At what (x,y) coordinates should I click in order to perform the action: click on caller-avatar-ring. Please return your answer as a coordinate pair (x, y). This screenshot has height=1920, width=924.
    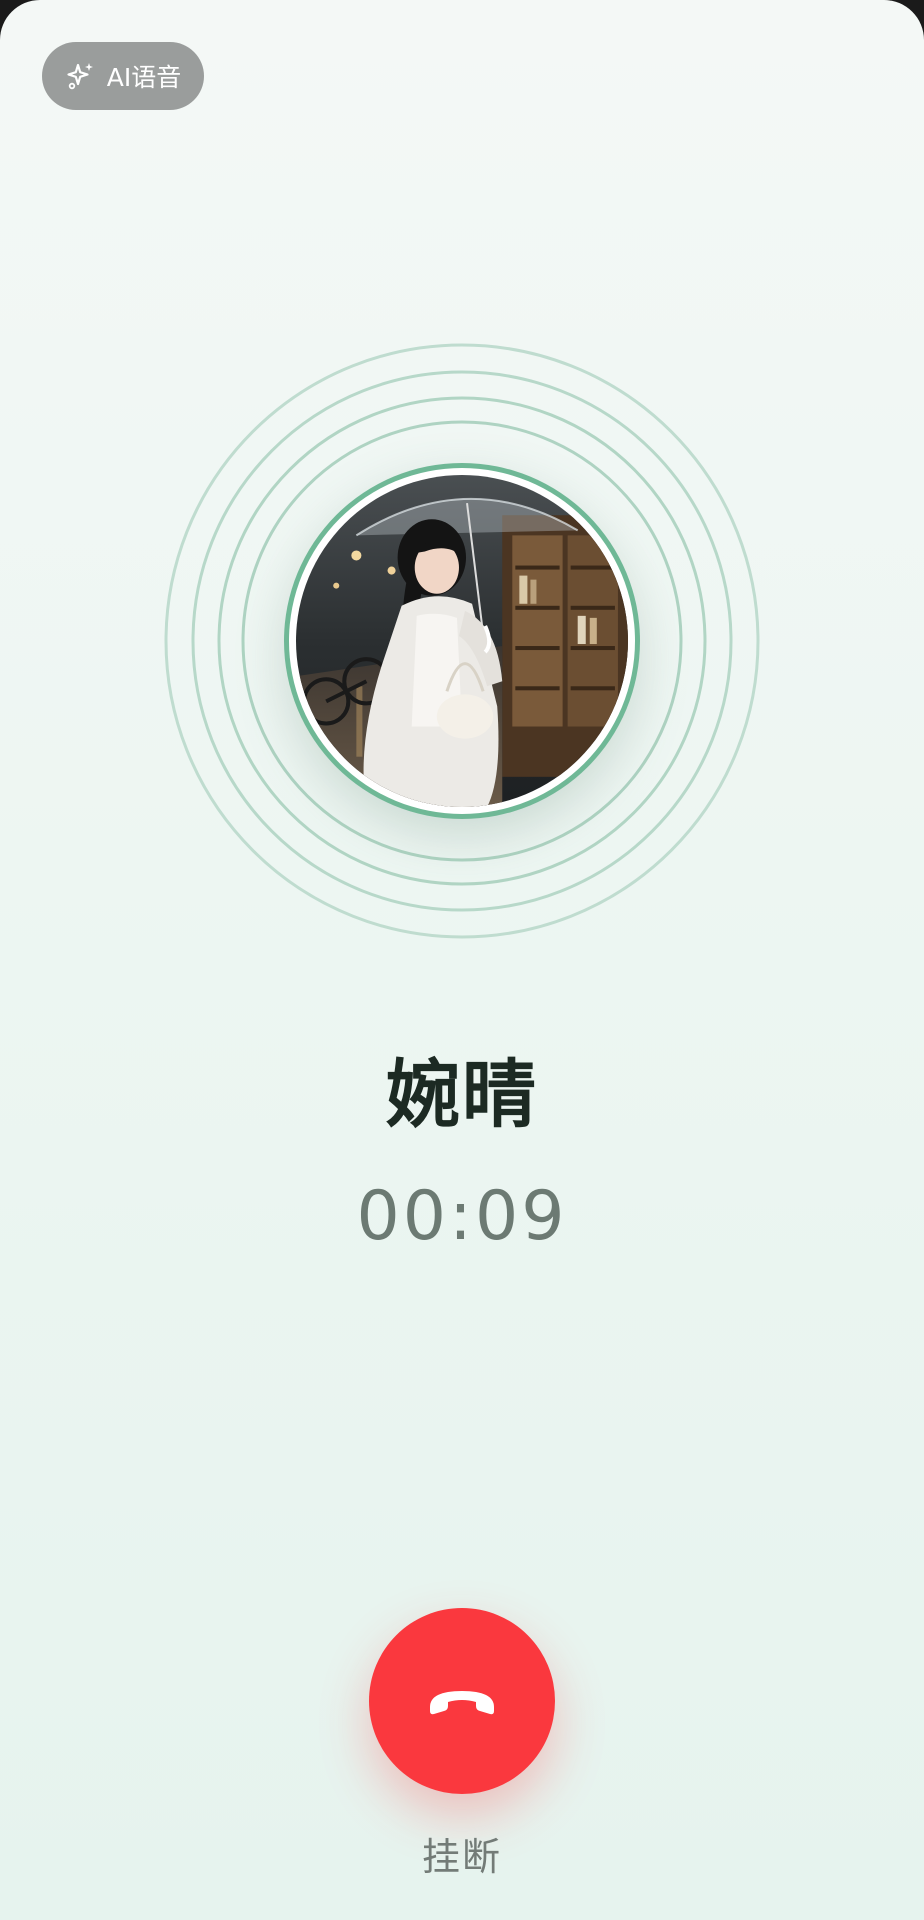
    Looking at the image, I should click on (462, 641).